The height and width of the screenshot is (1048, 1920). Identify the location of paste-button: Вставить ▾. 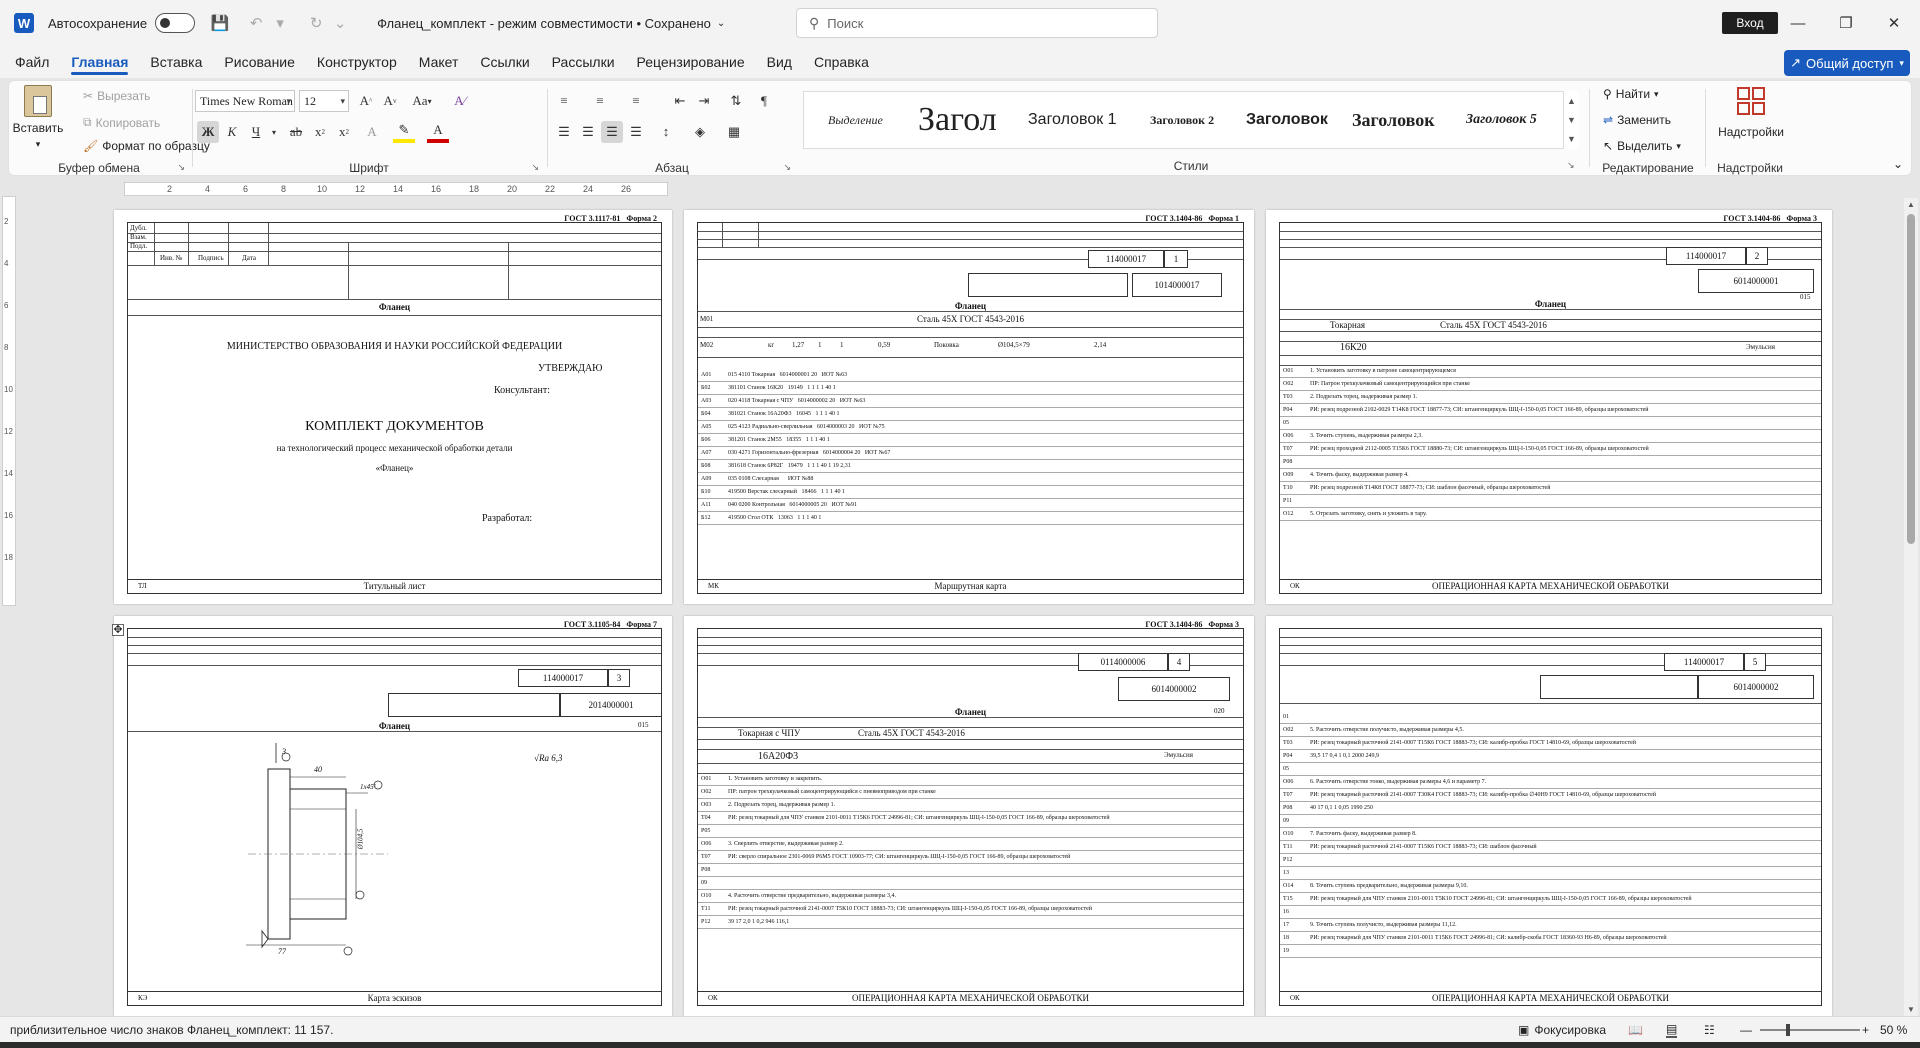
(38, 117).